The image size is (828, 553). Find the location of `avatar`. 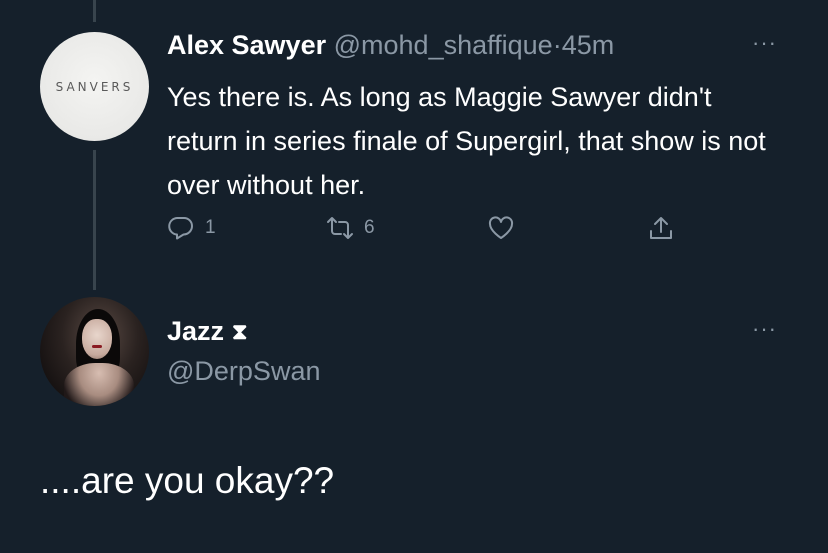

avatar is located at coordinates (94, 351).